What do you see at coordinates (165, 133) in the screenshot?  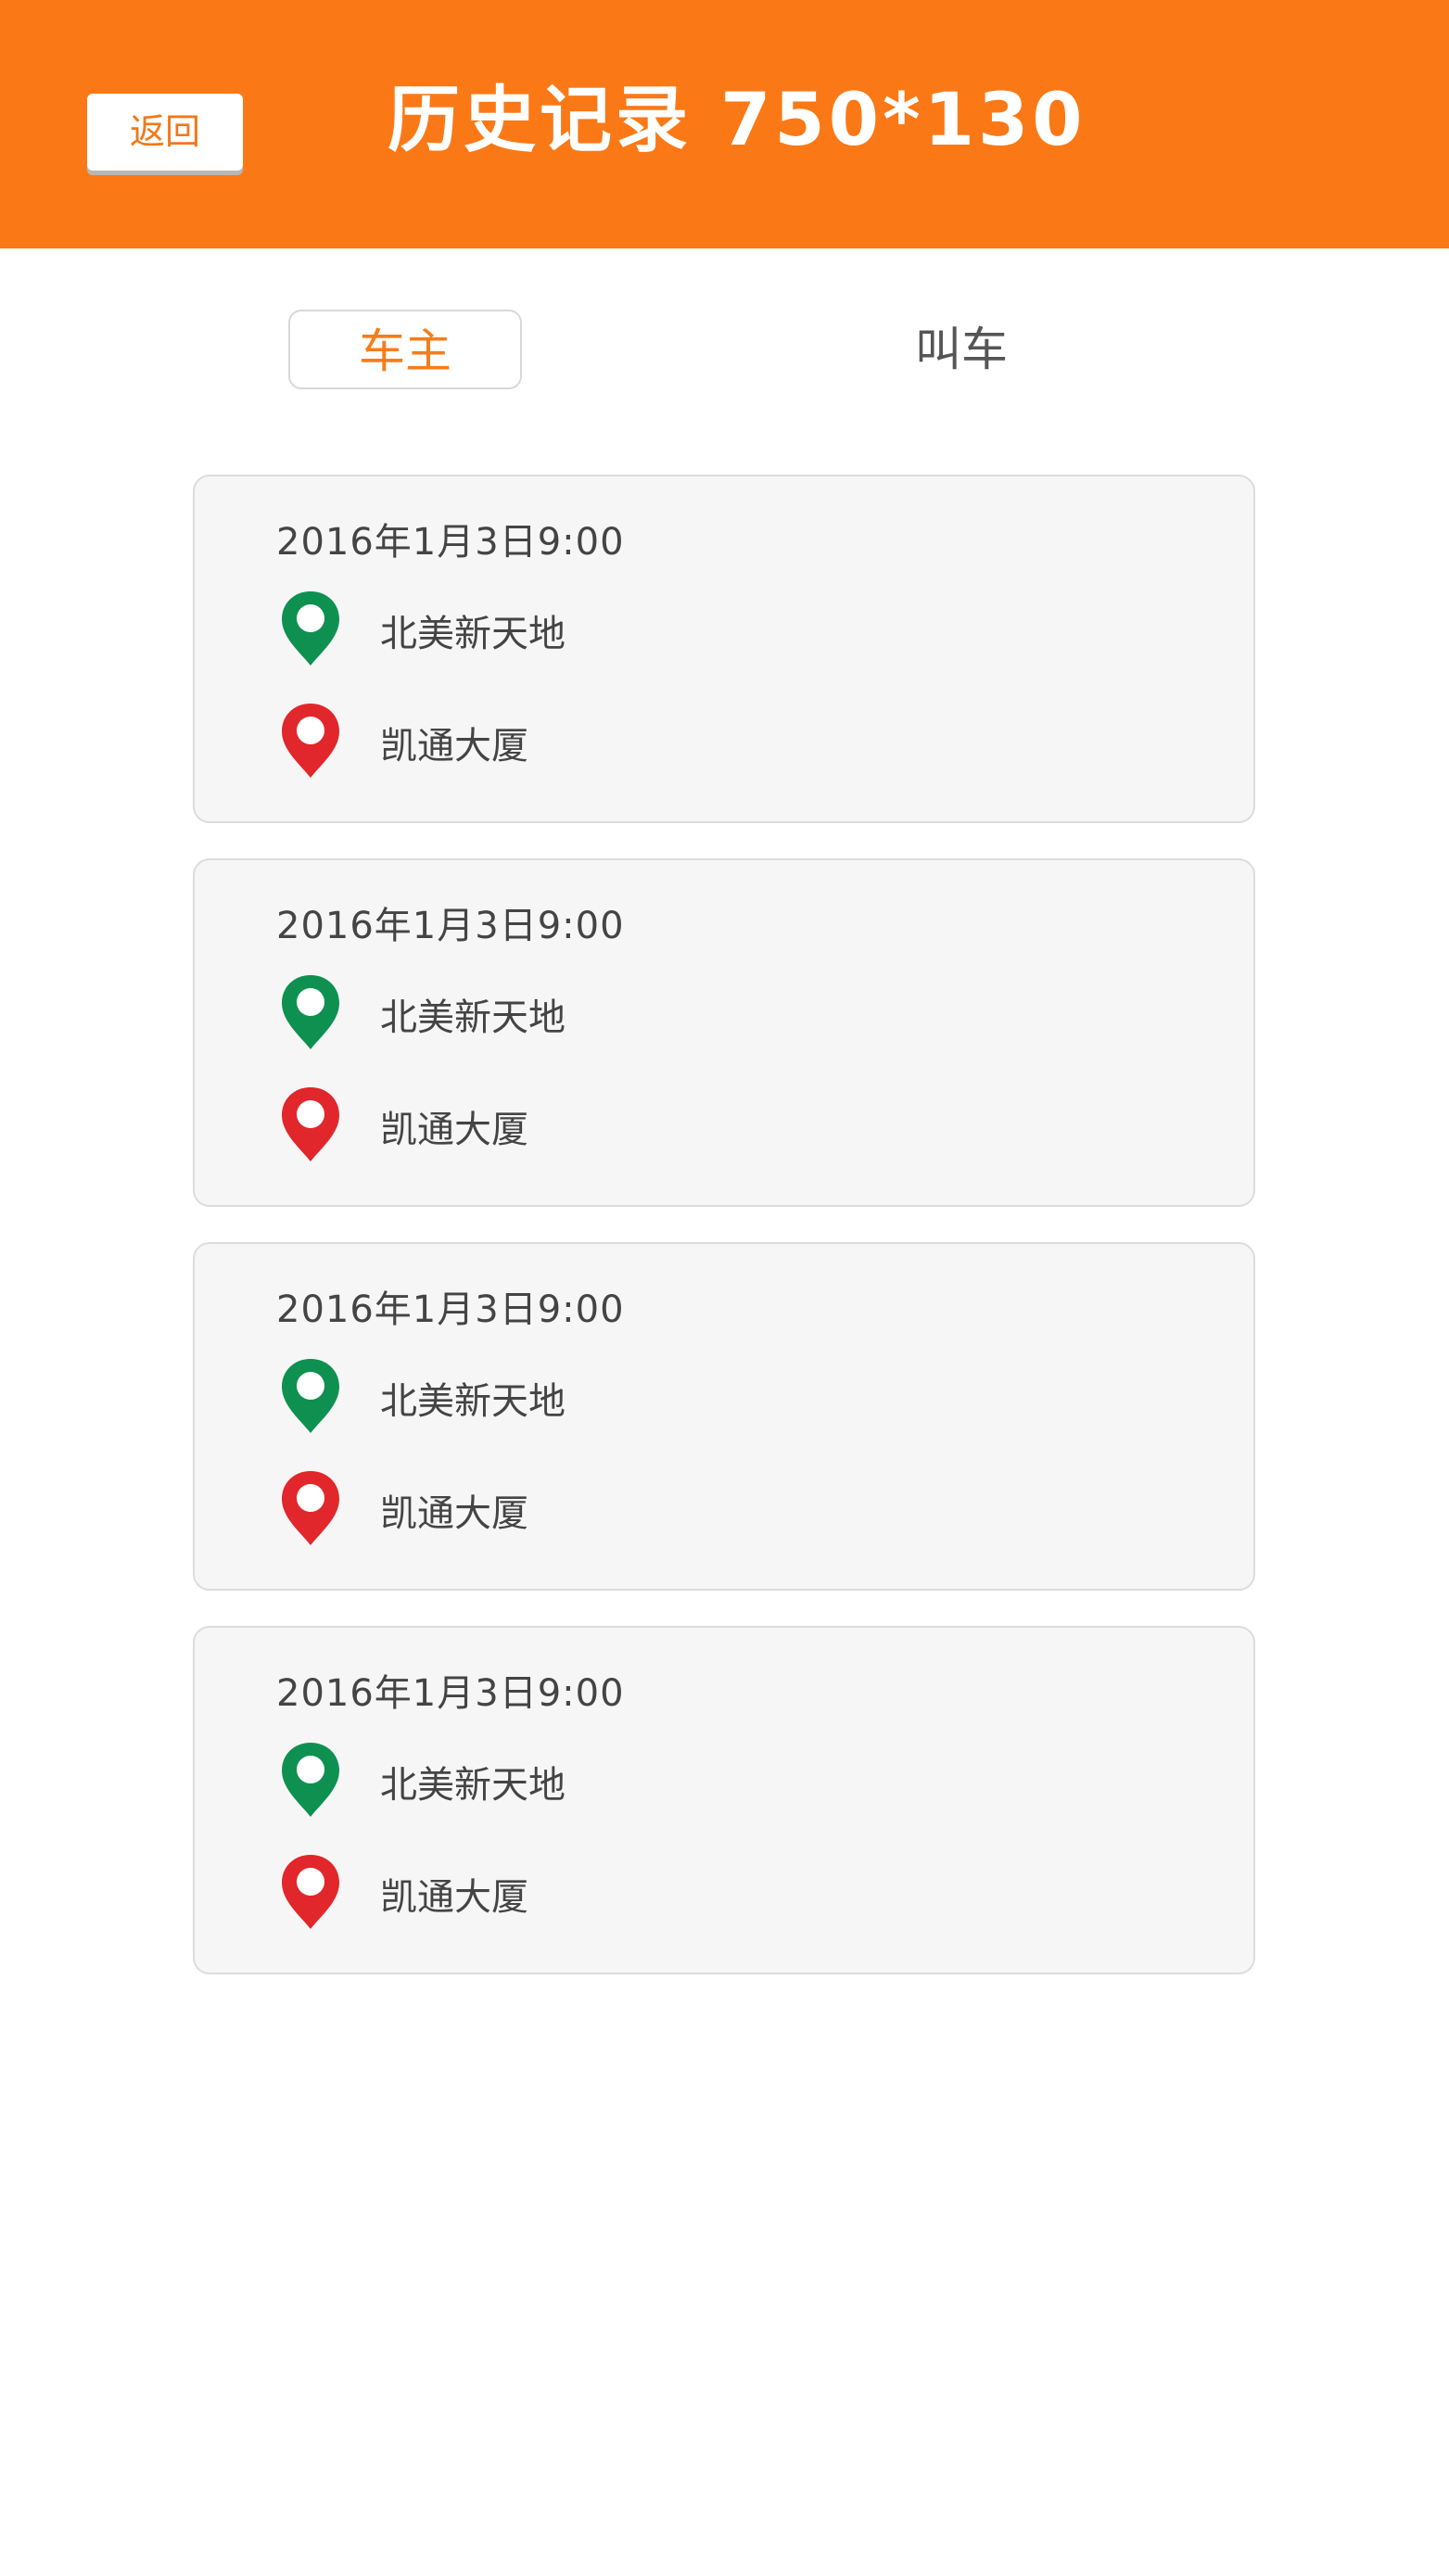 I see `back-button: 返回` at bounding box center [165, 133].